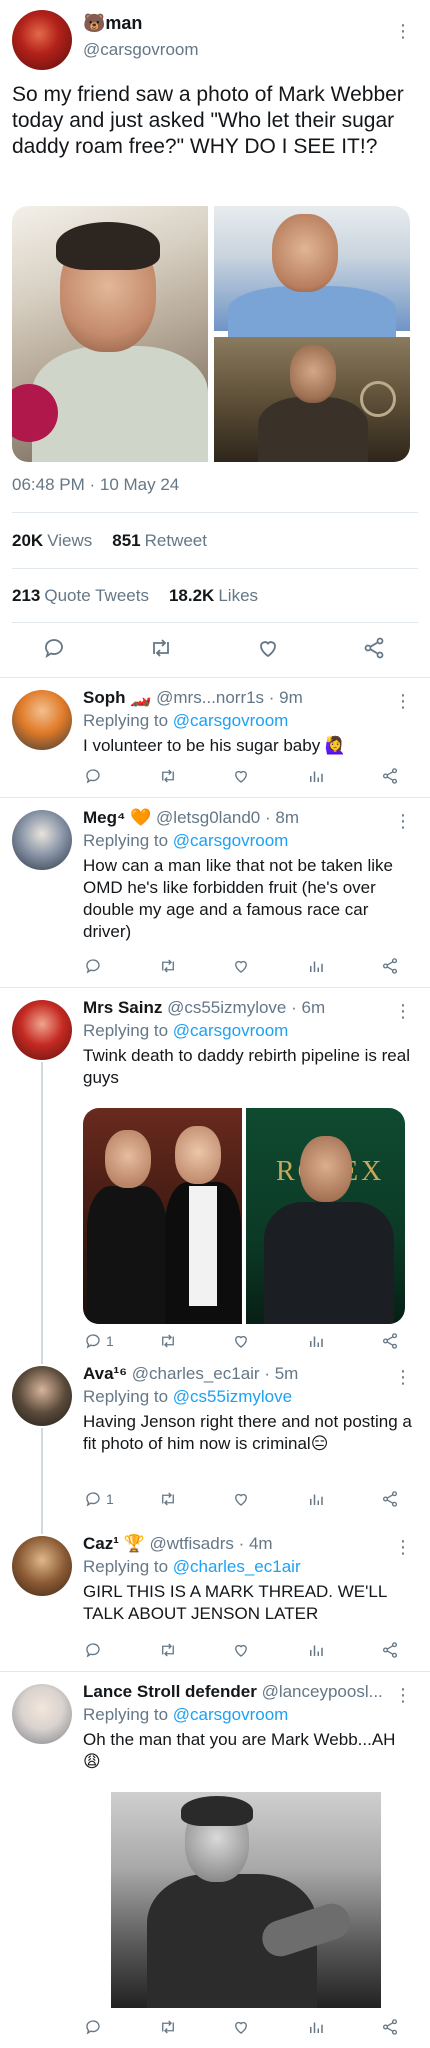  I want to click on replying-to-link: @charles_ec1air, so click(237, 1566).